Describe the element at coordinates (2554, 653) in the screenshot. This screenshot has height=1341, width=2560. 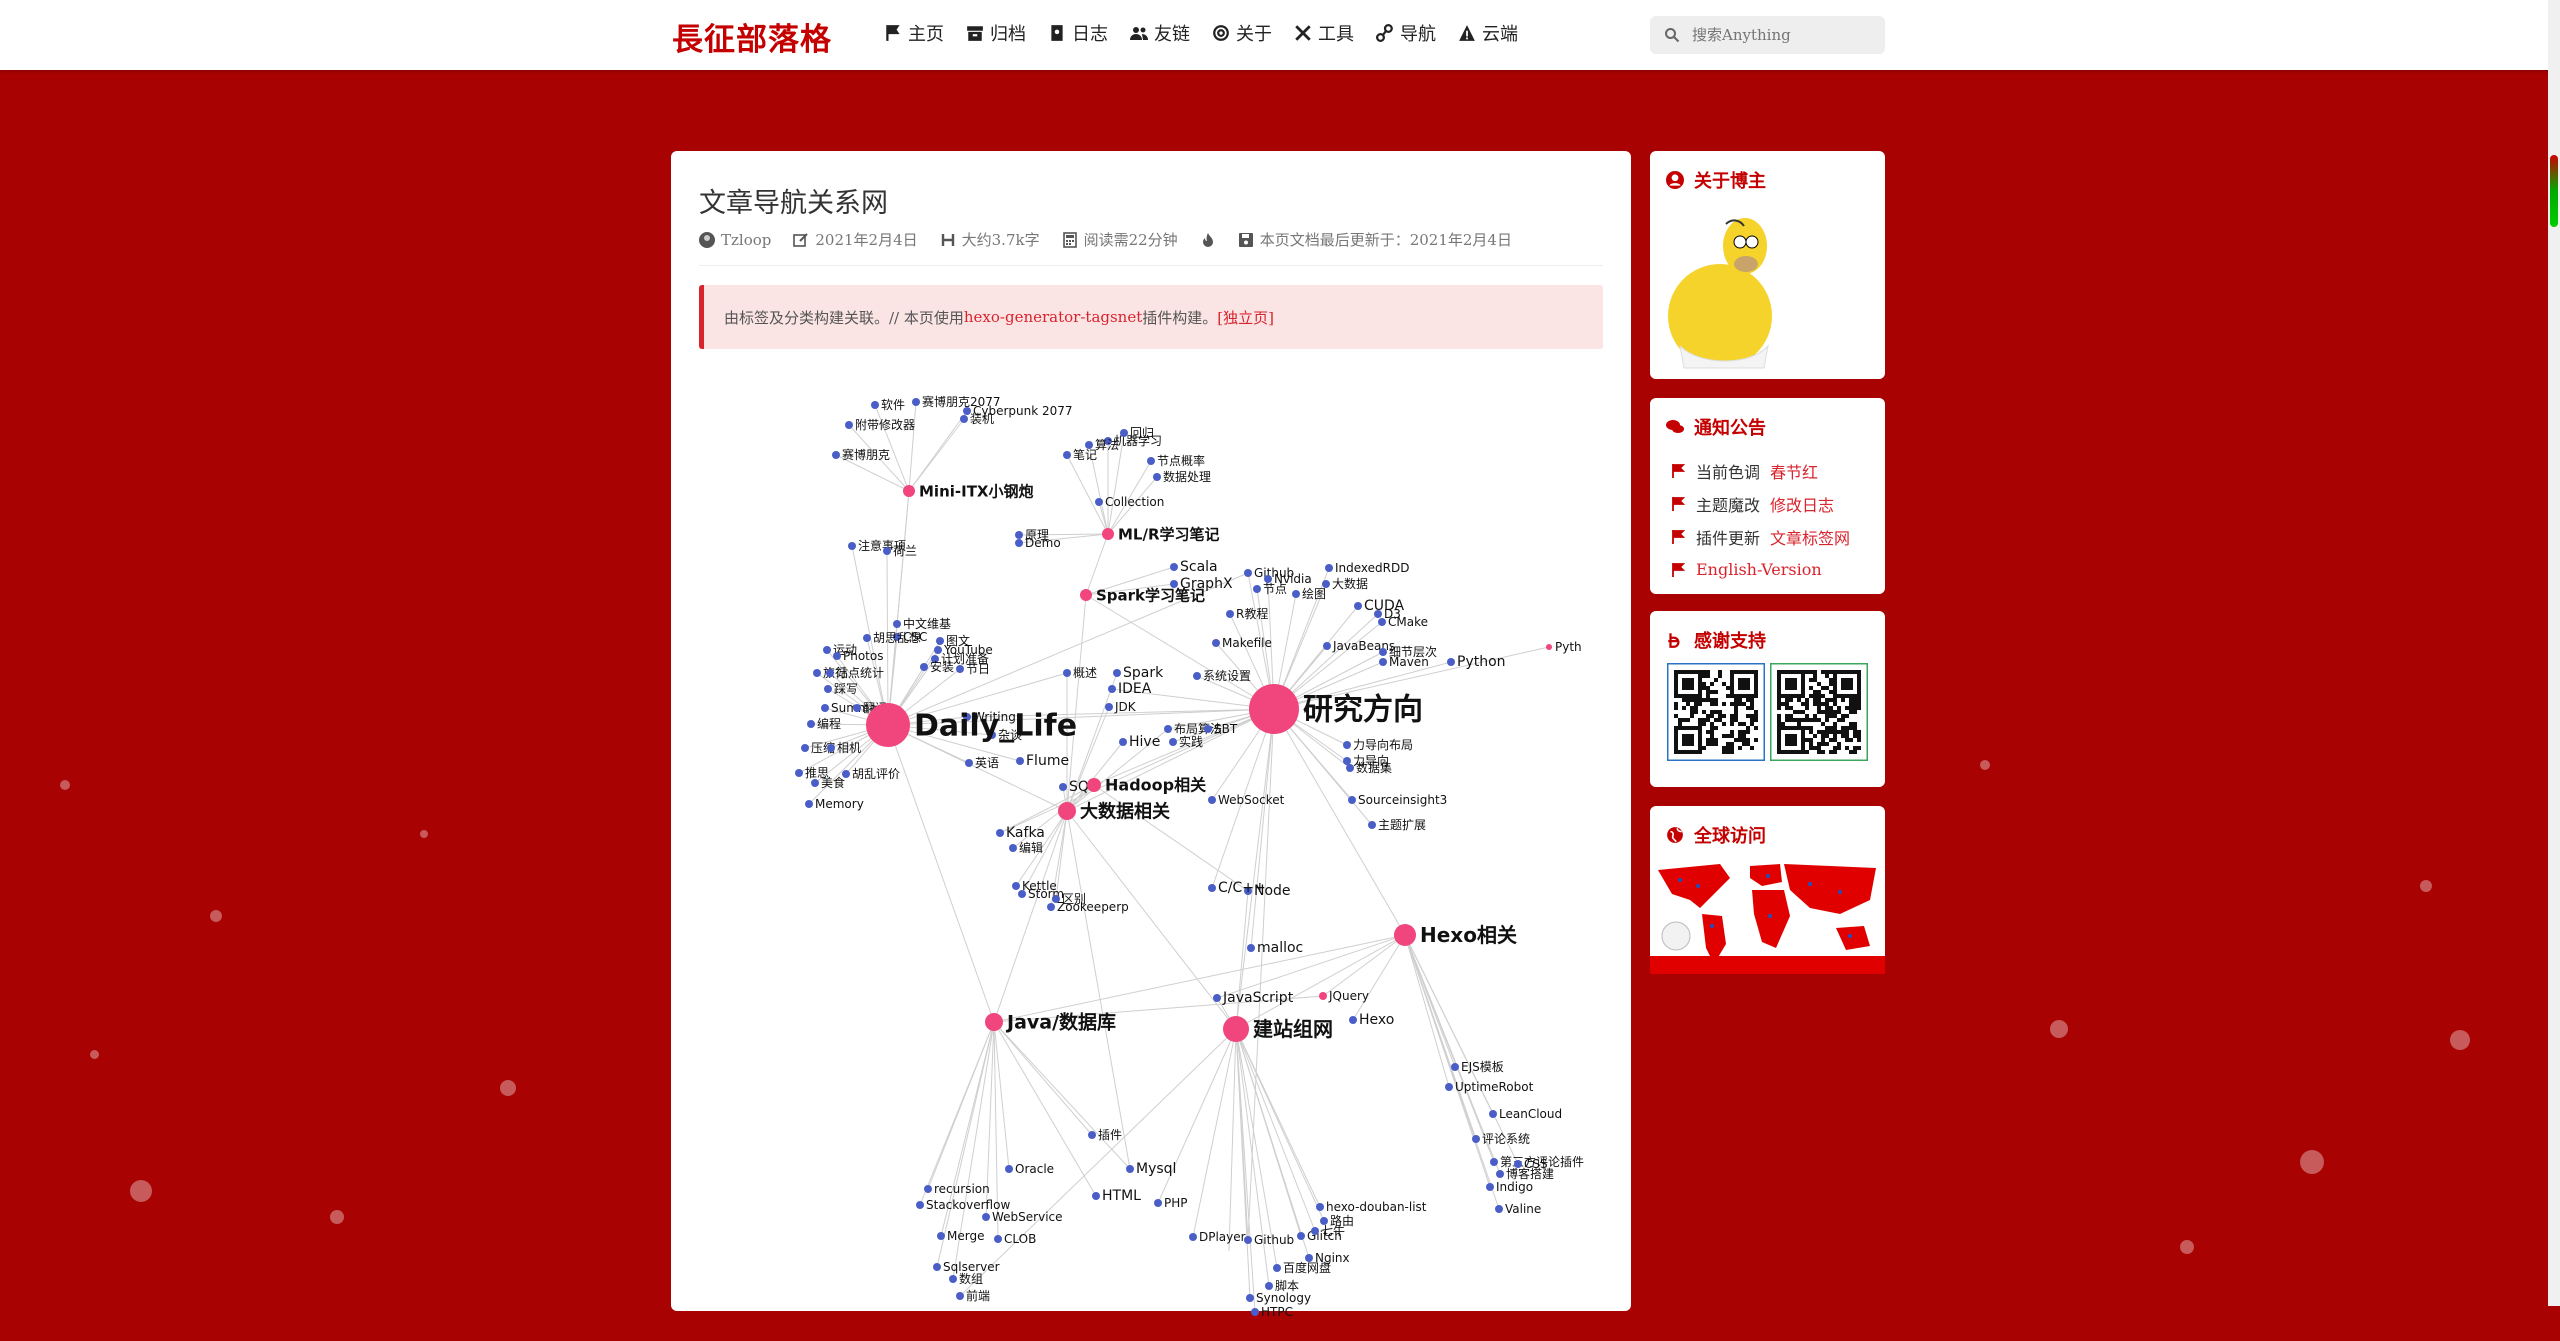
I see `page-scrollbar` at that location.